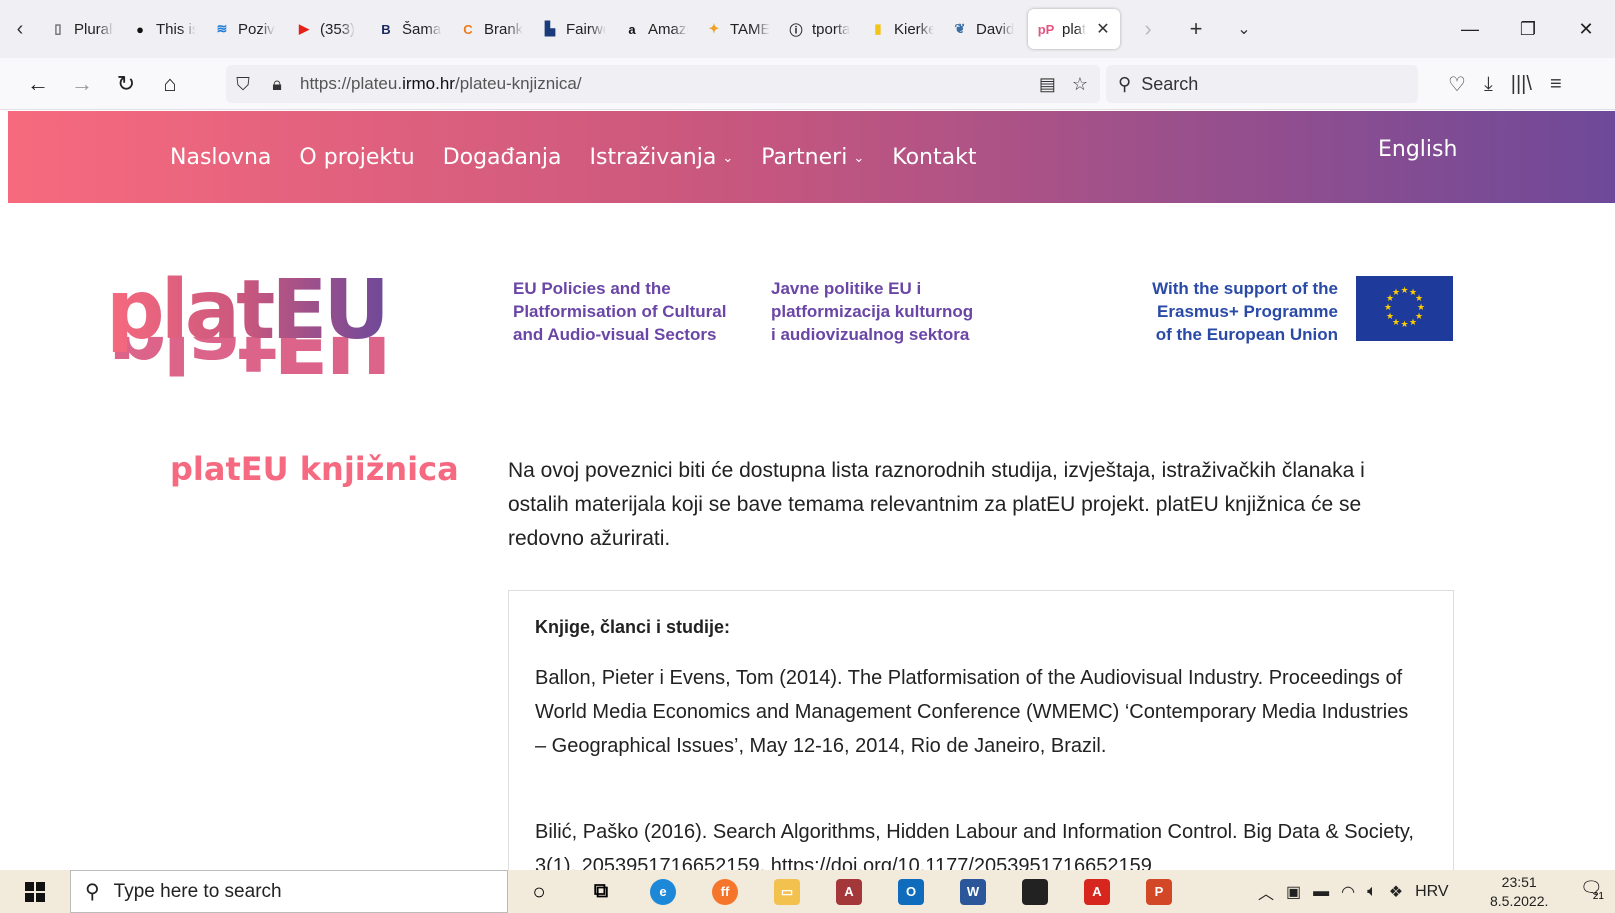 The image size is (1615, 913). Describe the element at coordinates (441, 84) in the screenshot. I see `url-text: https://plateu.irmo.hr/plateu-knjiznica/` at that location.